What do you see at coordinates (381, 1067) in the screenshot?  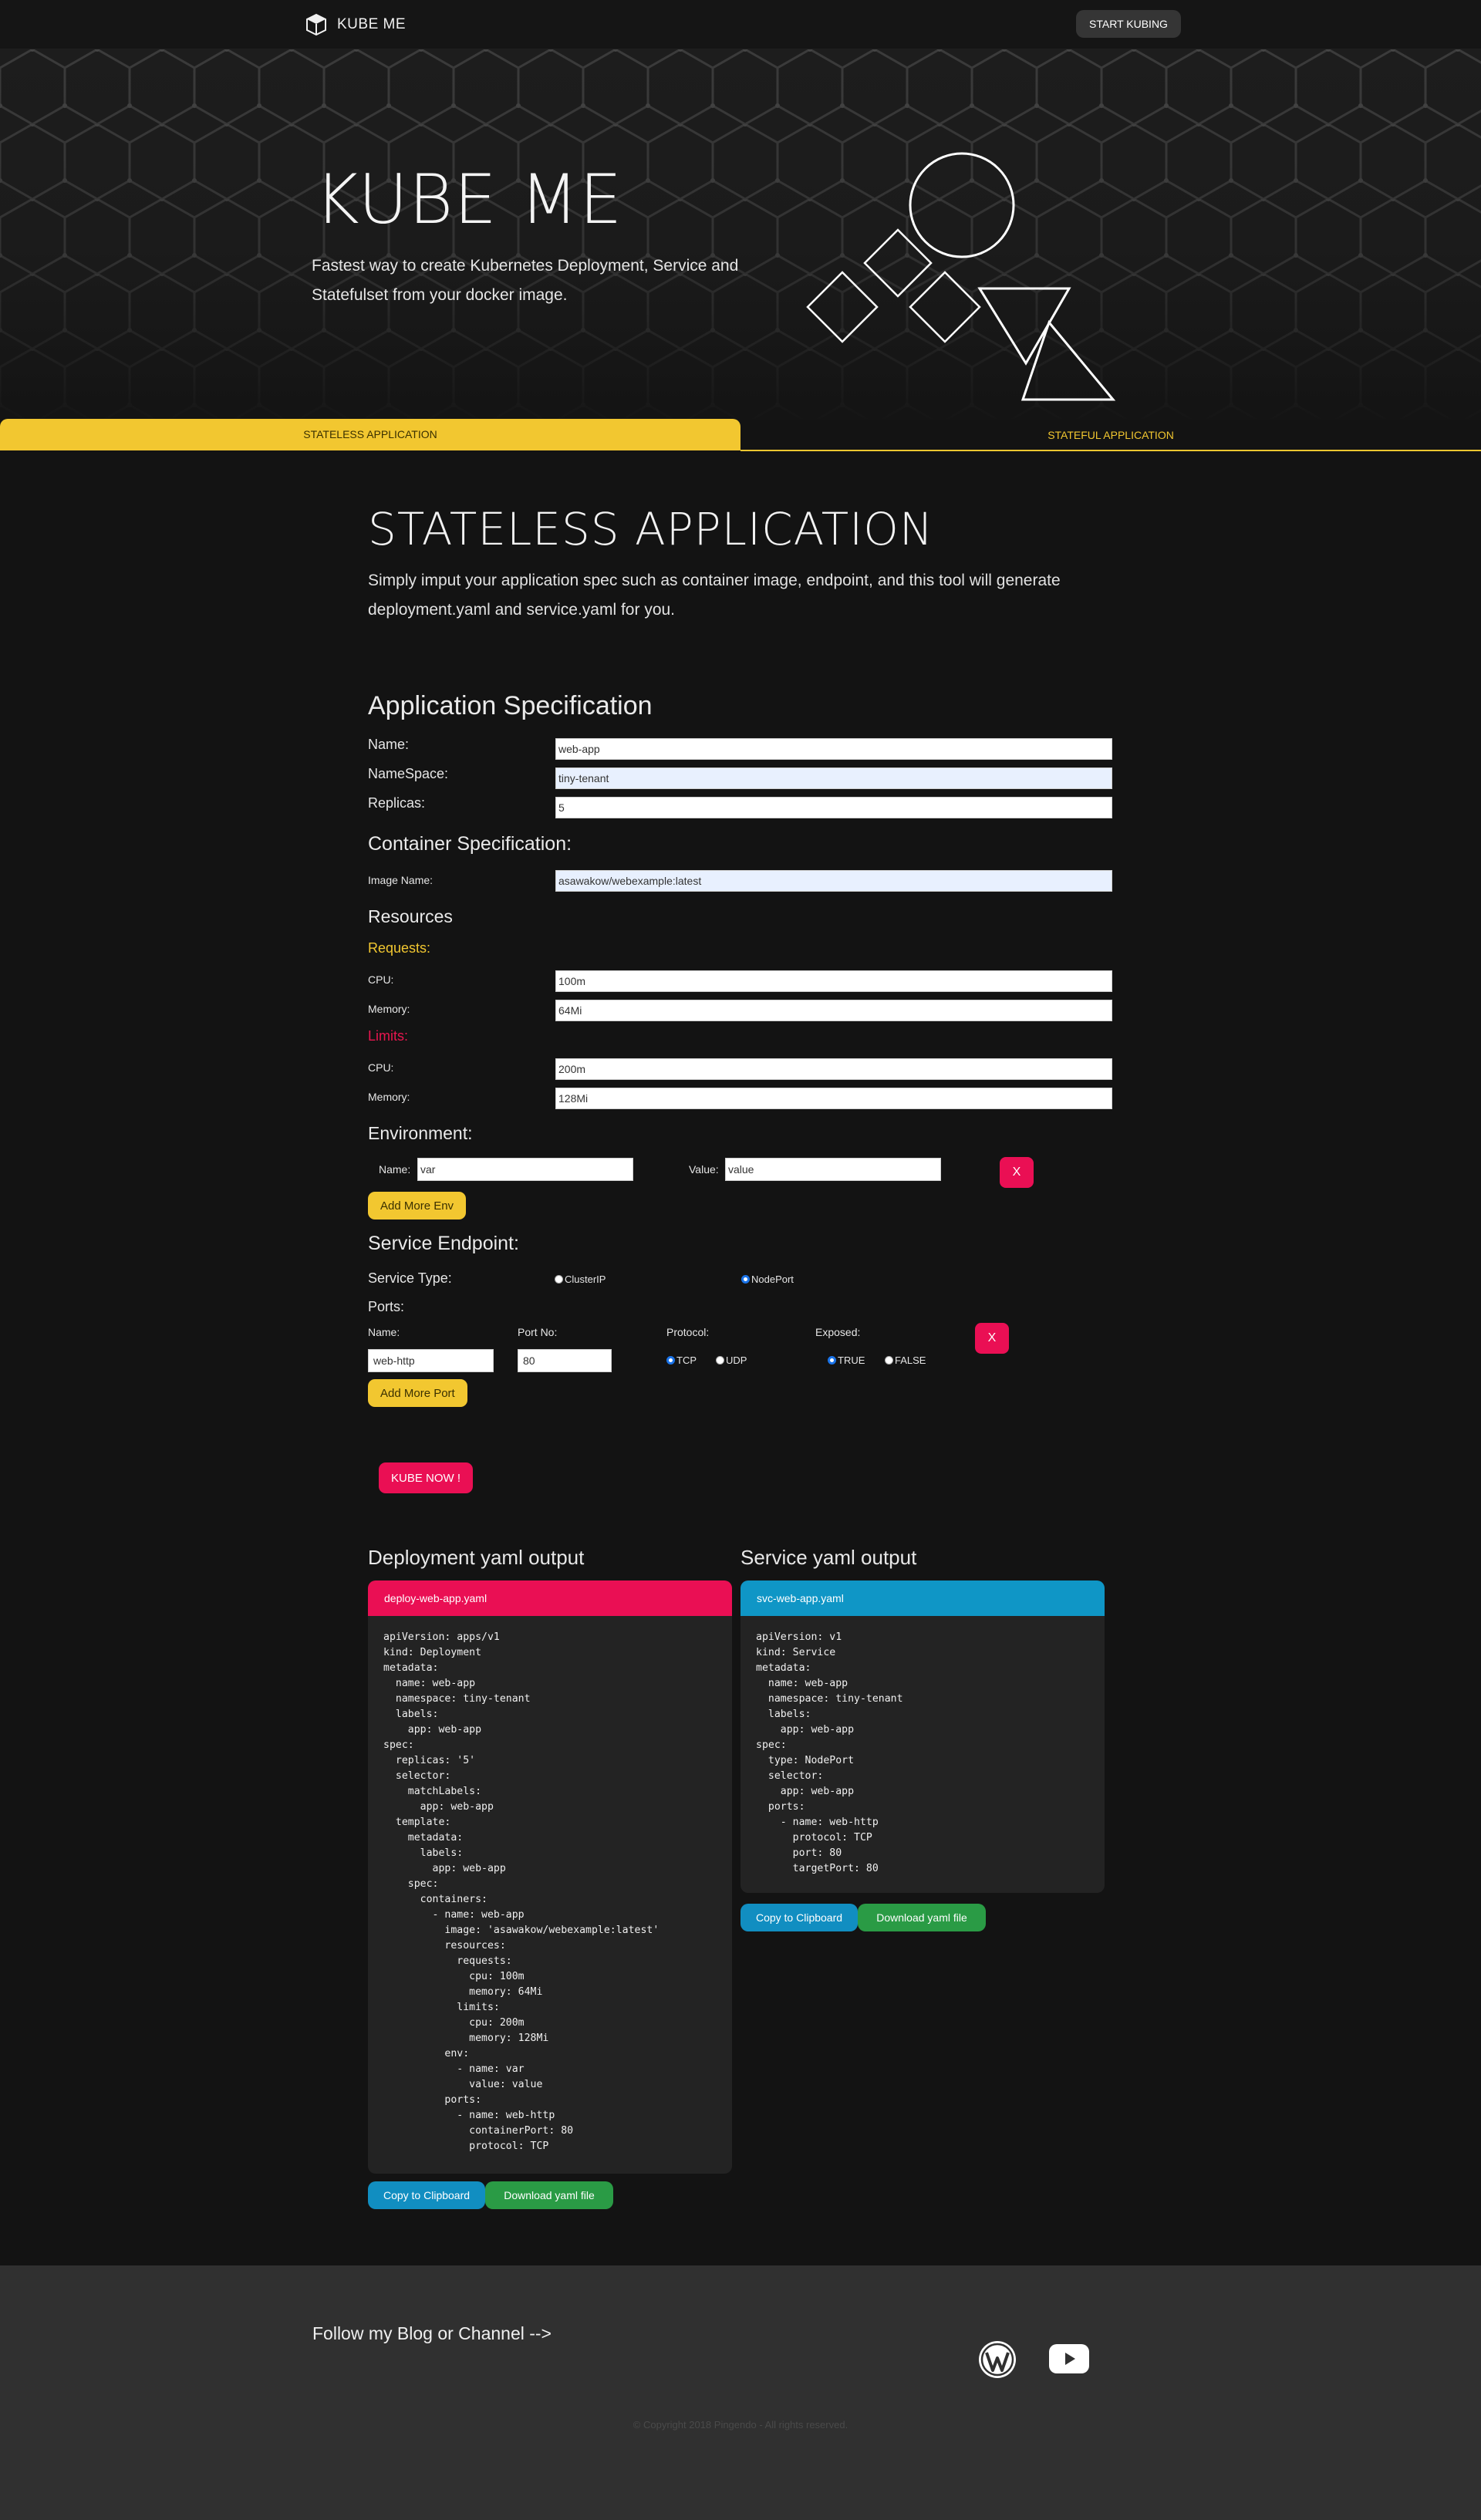 I see `limits-cpu-label: CPU:` at bounding box center [381, 1067].